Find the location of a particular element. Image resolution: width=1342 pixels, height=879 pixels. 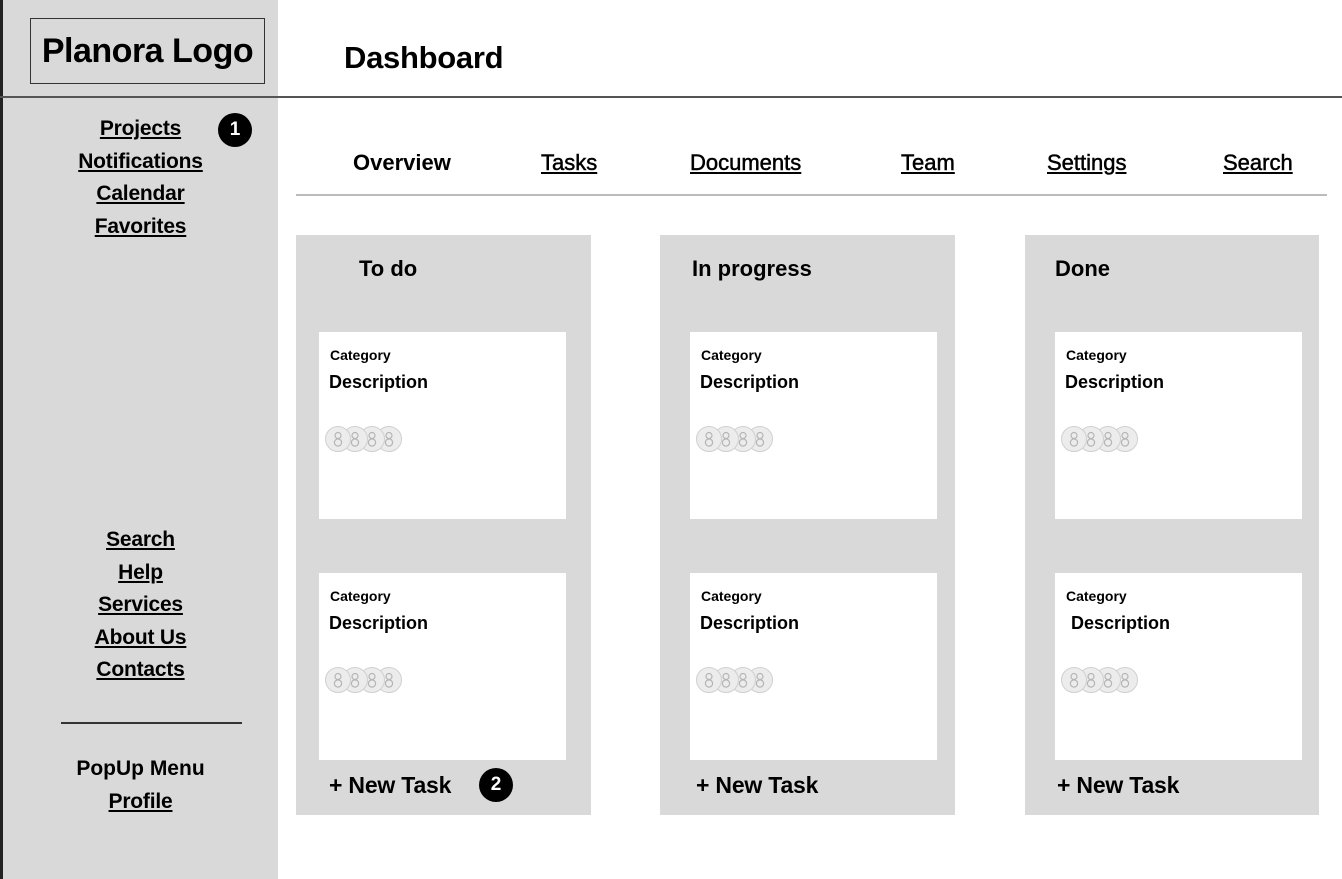

tab-tasks: Tasks is located at coordinates (569, 163).